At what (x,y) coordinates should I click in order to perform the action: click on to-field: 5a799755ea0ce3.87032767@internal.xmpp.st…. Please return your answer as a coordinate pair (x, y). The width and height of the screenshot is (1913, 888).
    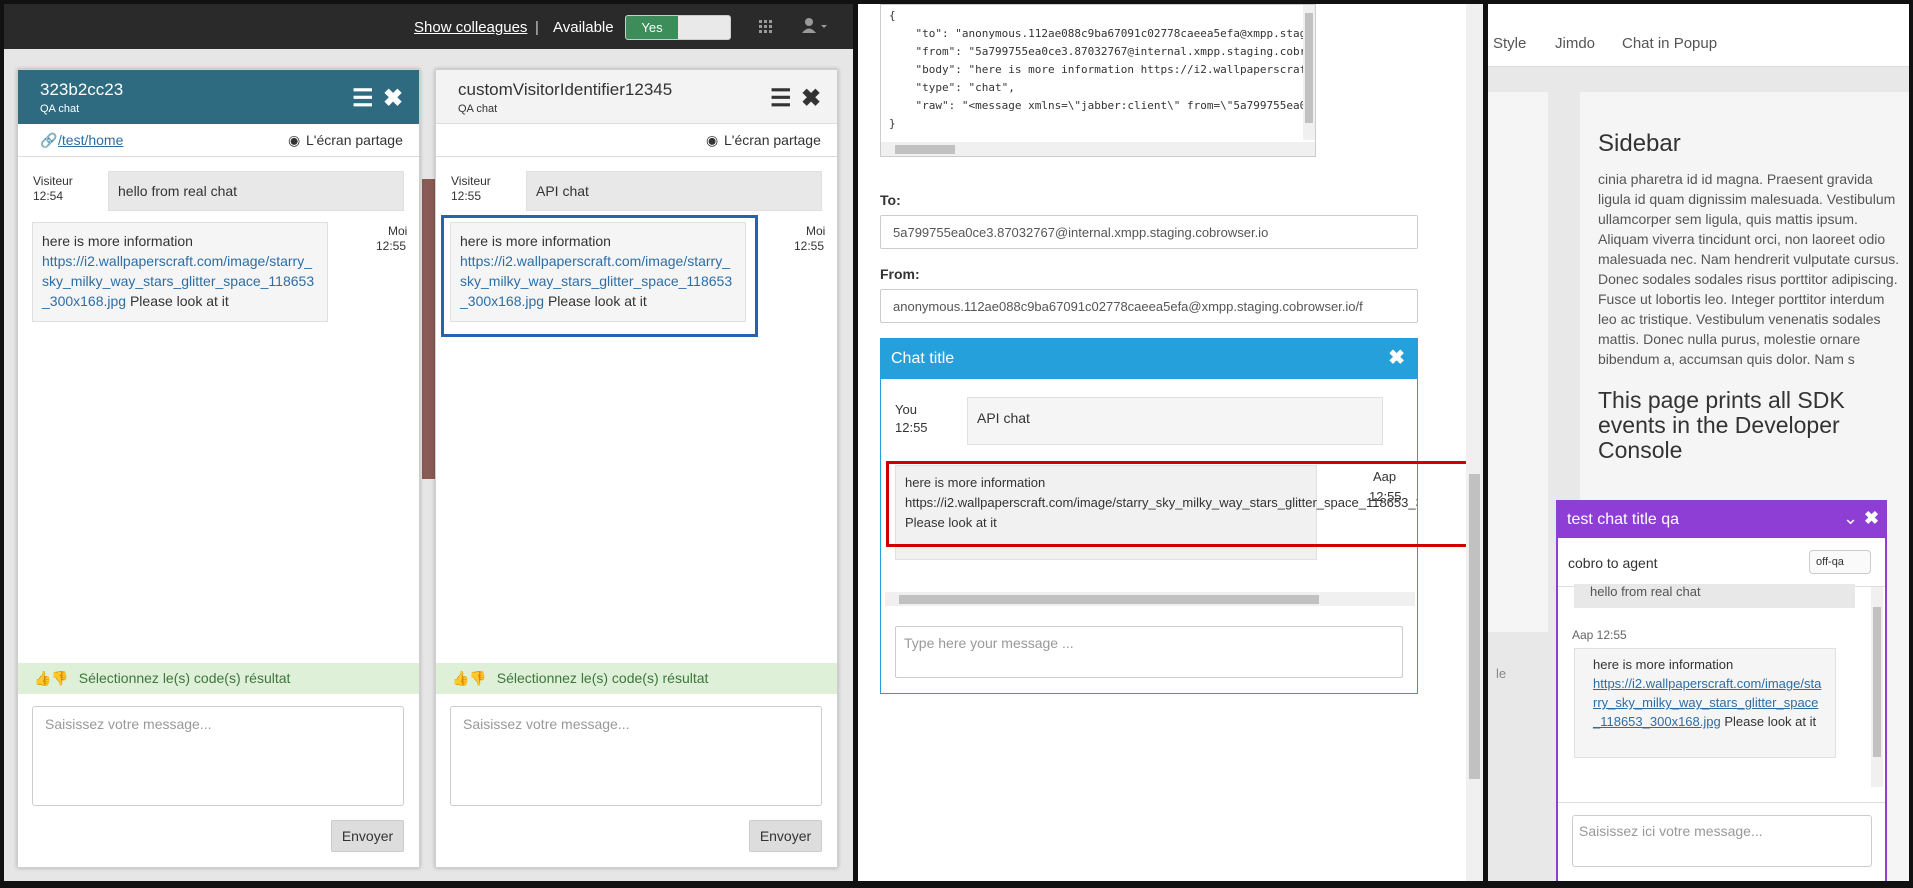
    Looking at the image, I should click on (1149, 232).